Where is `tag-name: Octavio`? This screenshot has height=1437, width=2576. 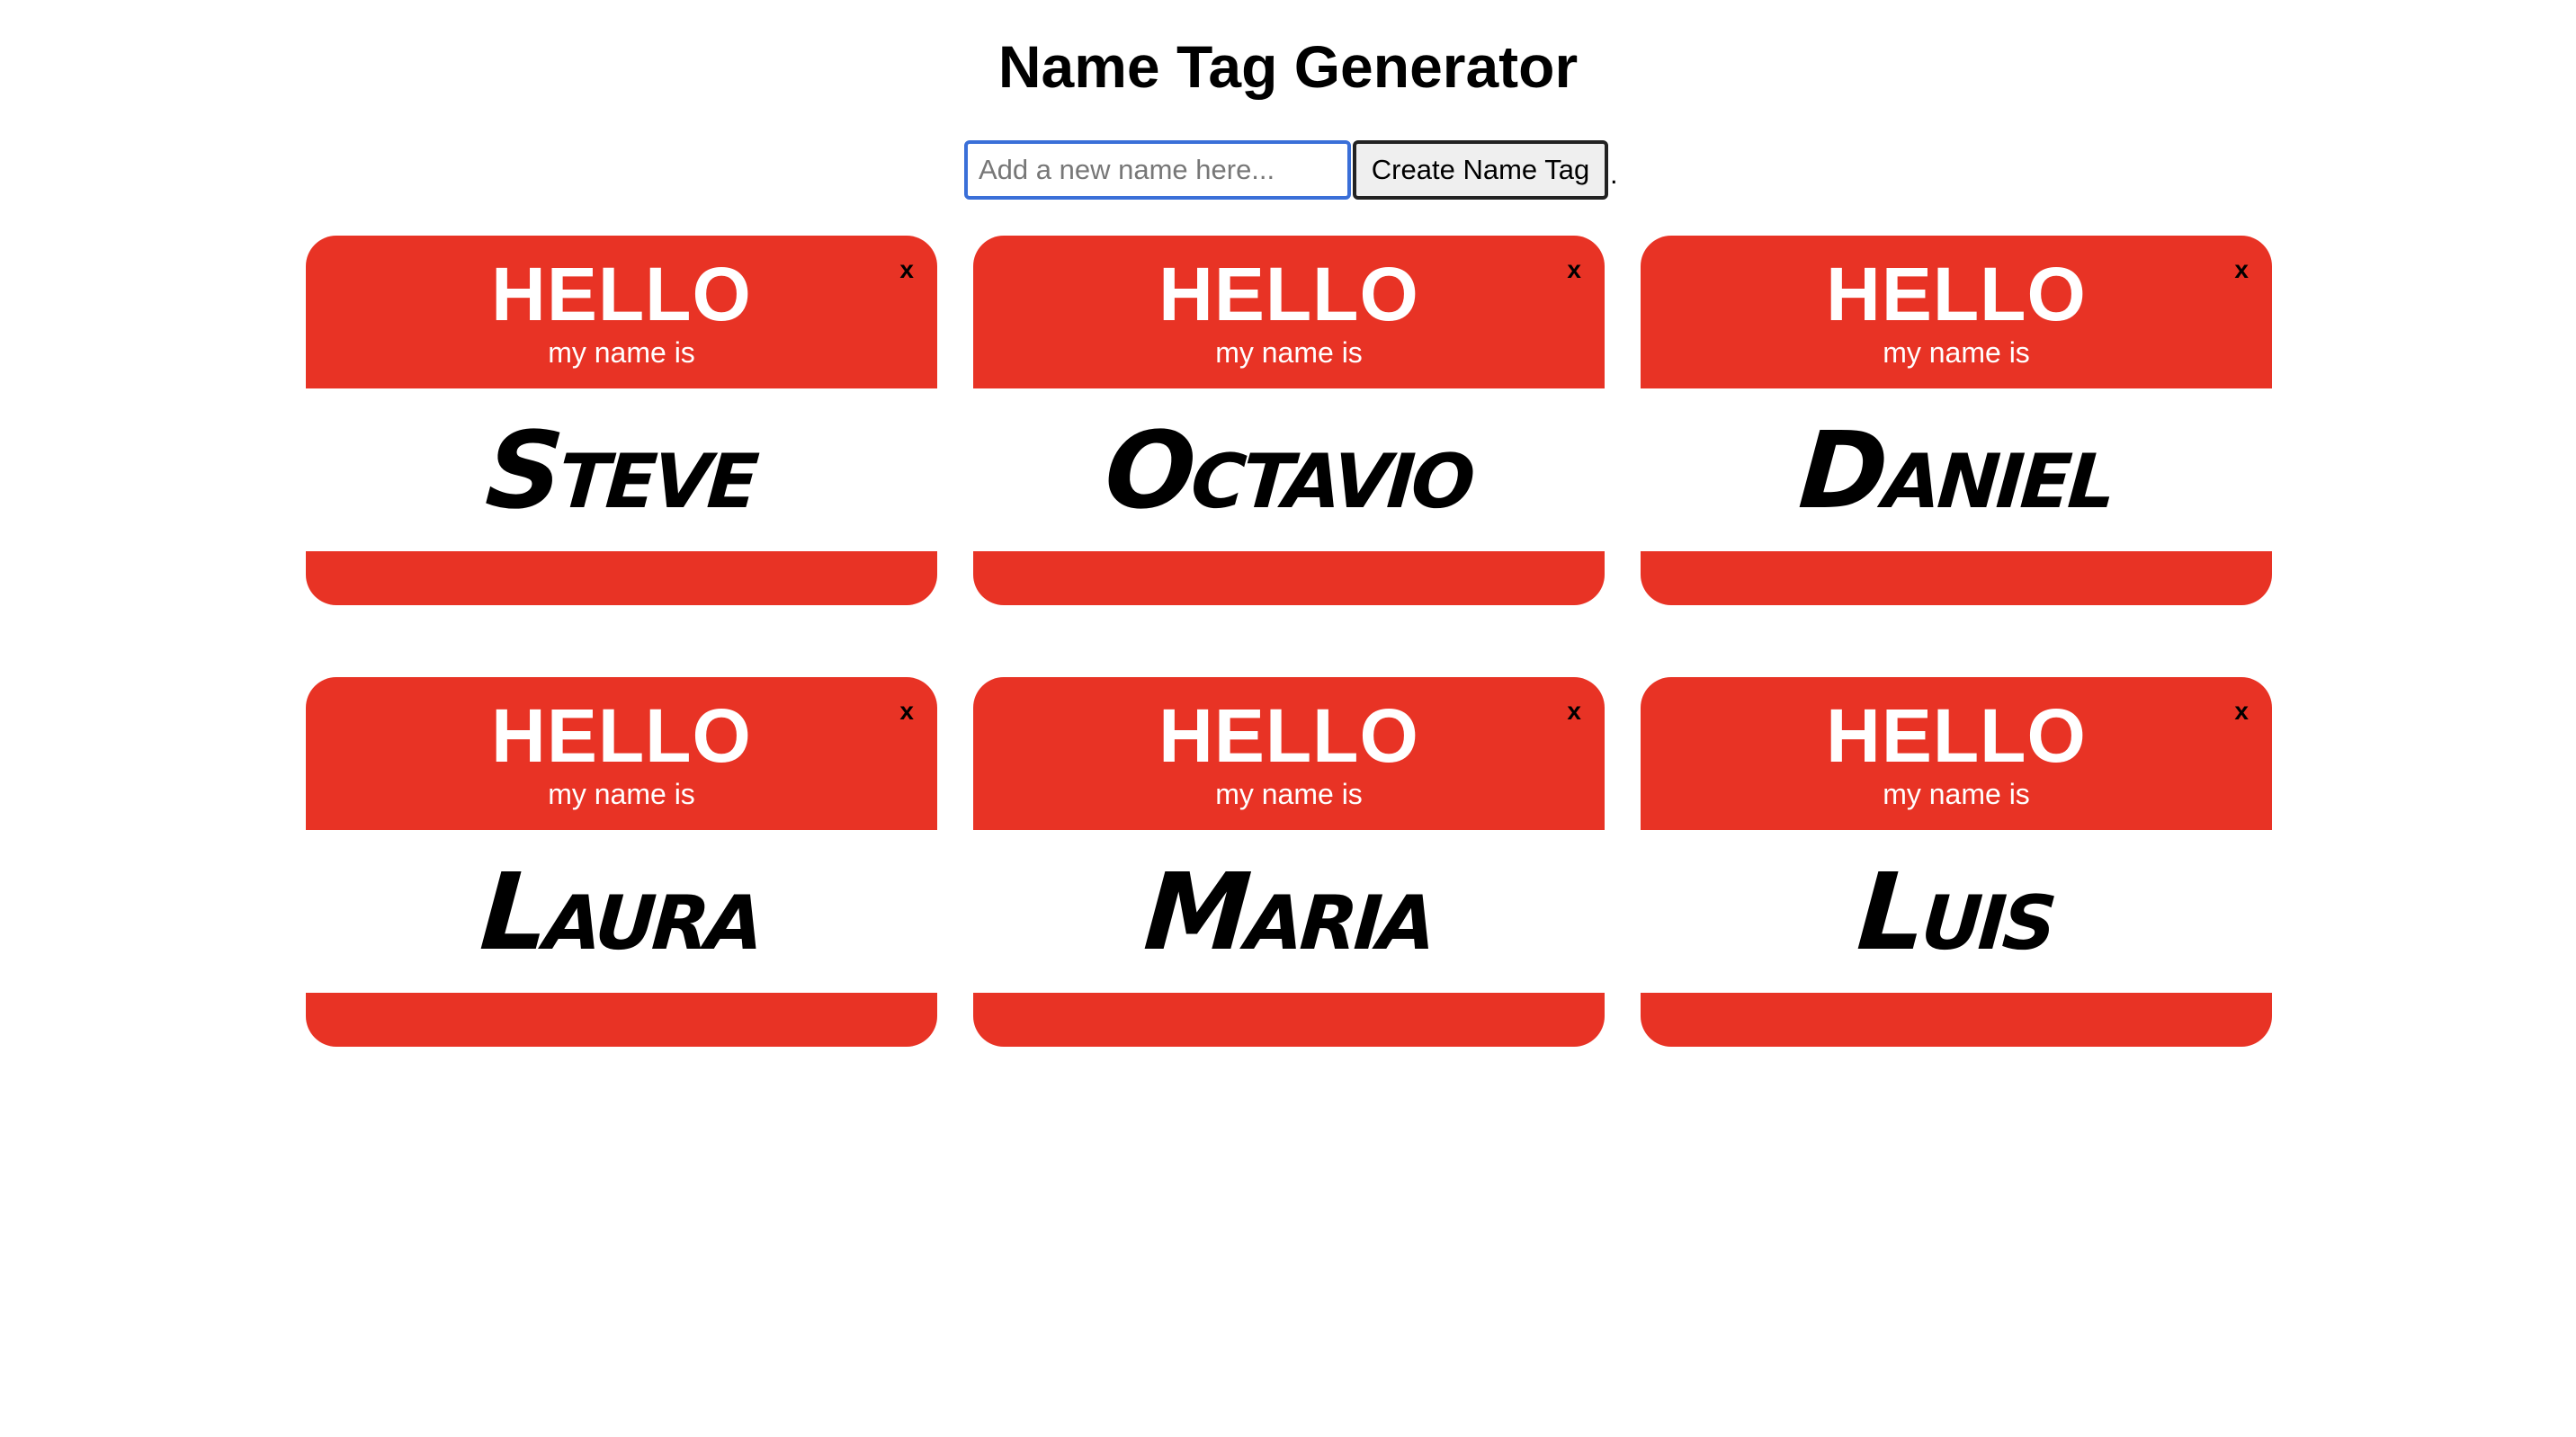
tag-name: Octavio is located at coordinates (1289, 469).